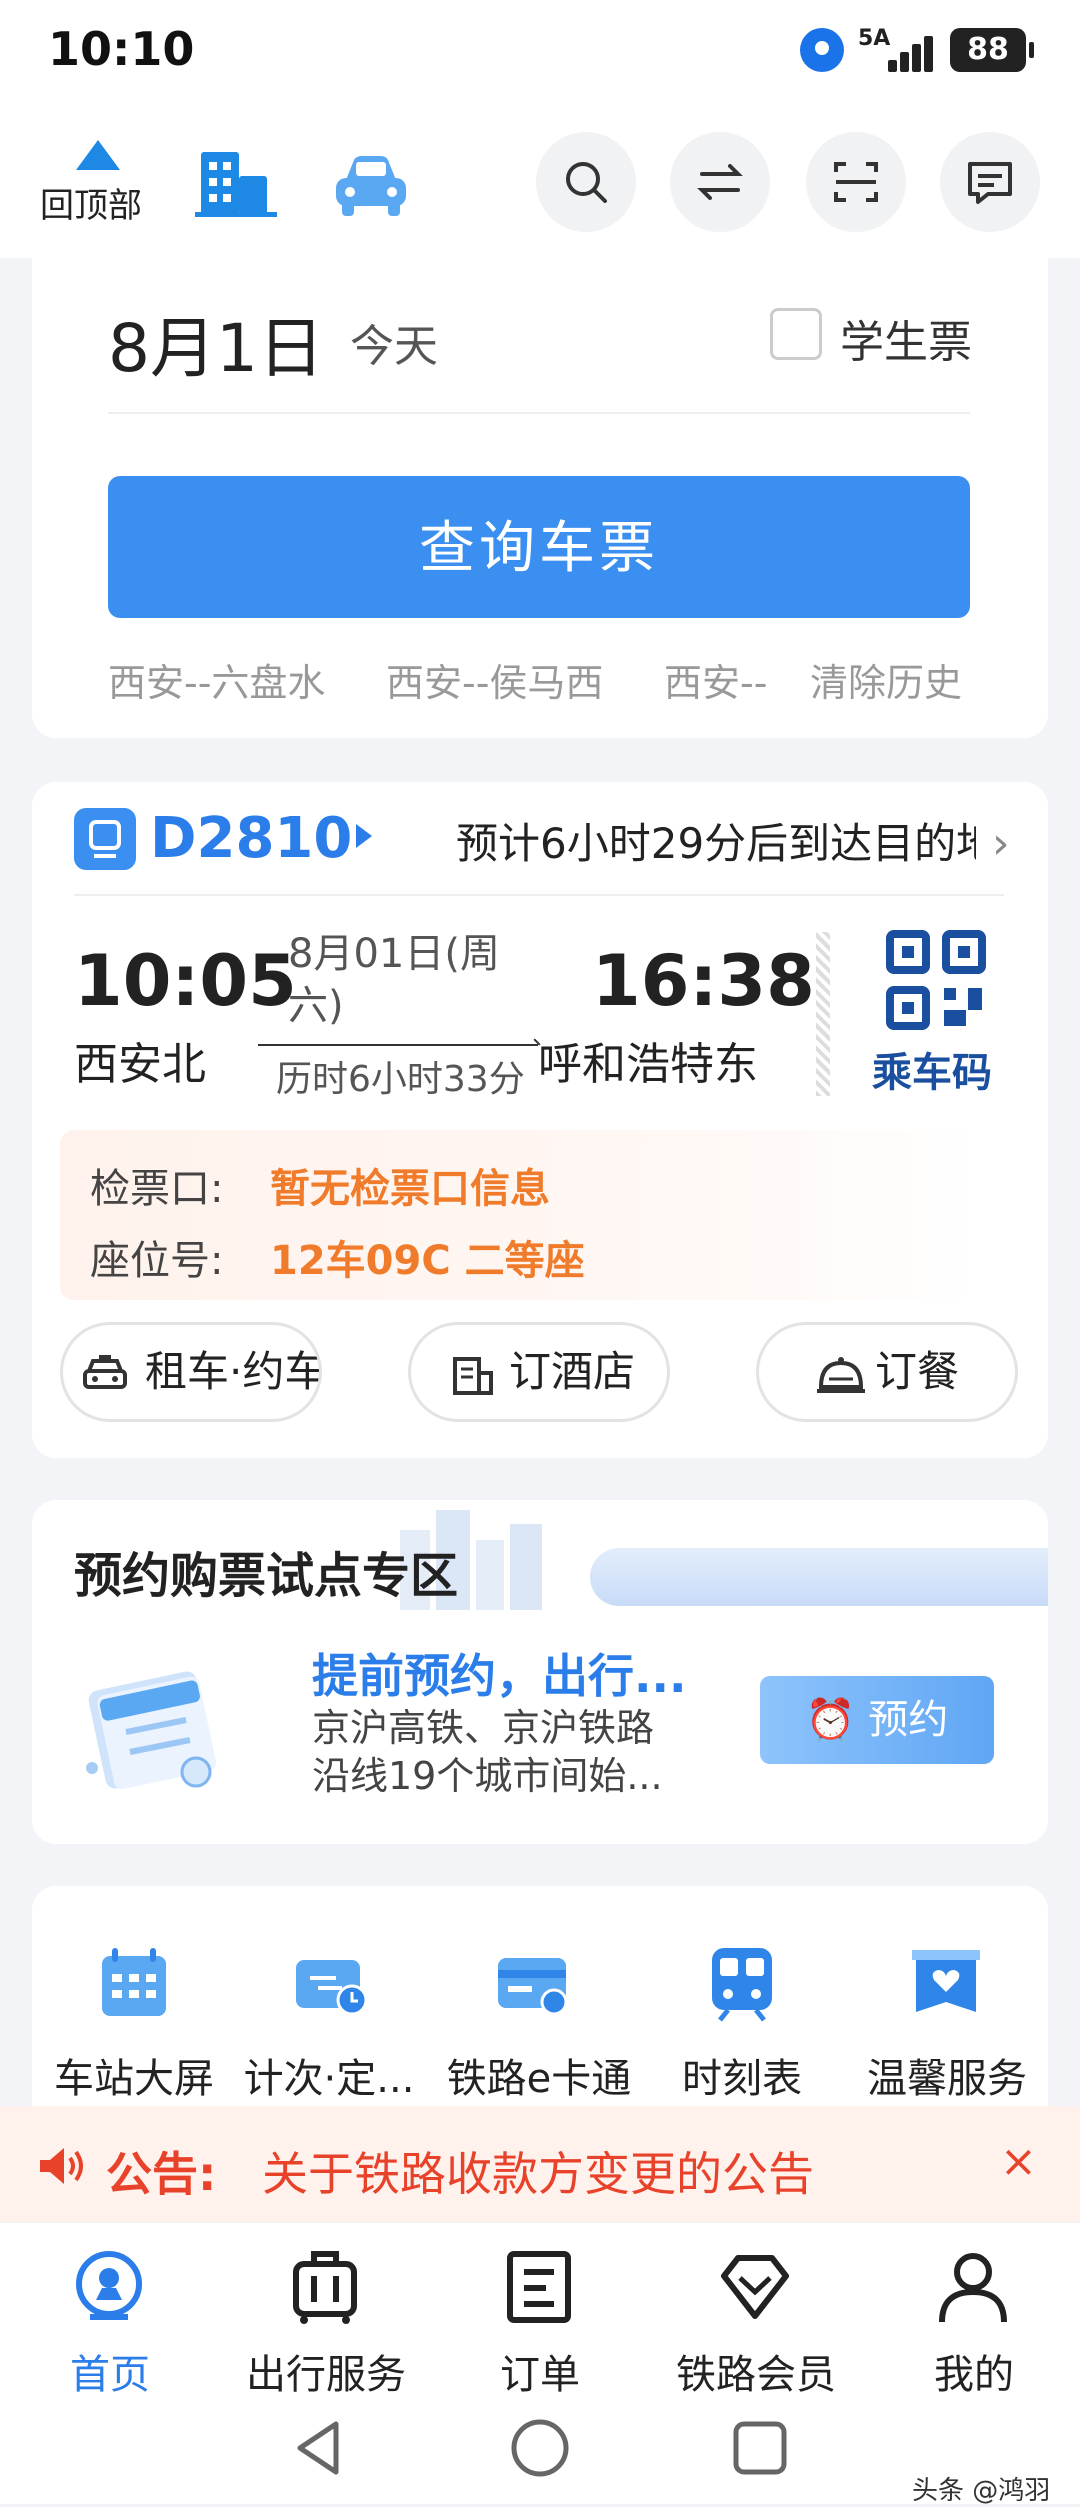 The height and width of the screenshot is (2507, 1080). I want to click on gate-label: 检票口:, so click(157, 1189).